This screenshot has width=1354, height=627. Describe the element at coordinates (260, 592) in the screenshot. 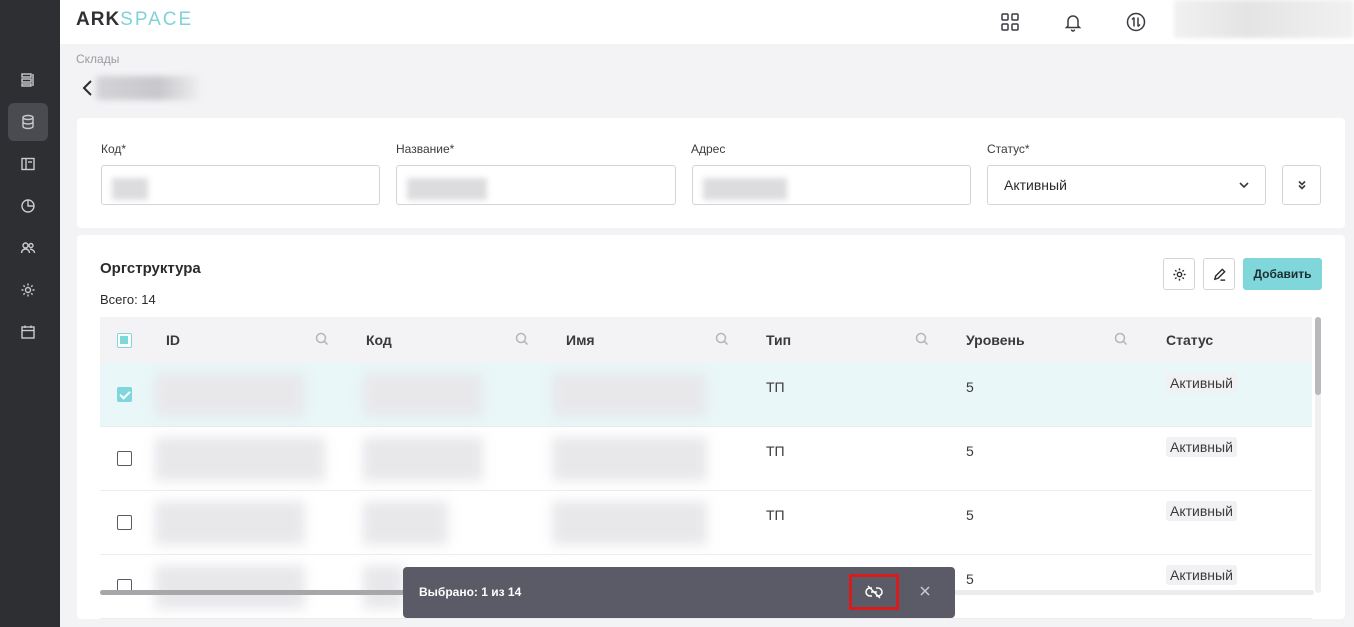

I see `horizontal-scroll-thumb` at that location.